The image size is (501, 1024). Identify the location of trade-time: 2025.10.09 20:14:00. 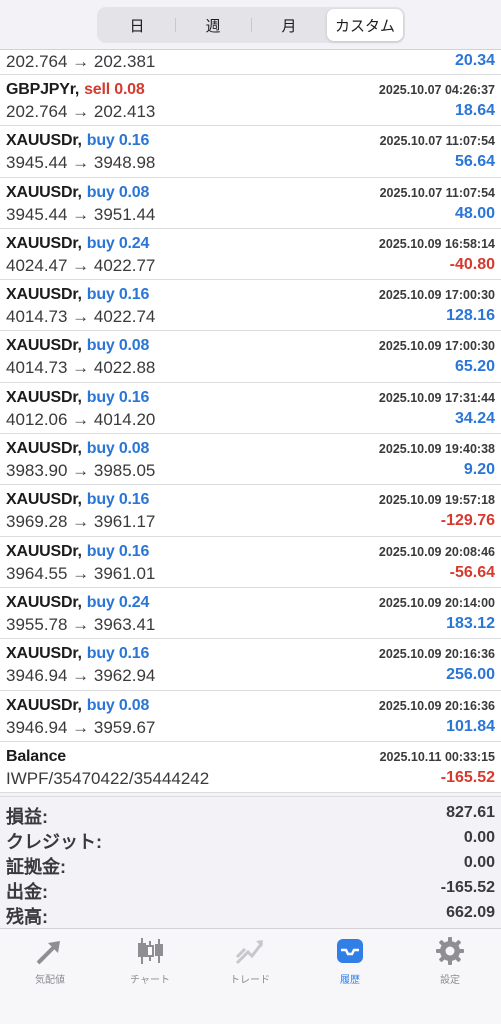
(436, 602).